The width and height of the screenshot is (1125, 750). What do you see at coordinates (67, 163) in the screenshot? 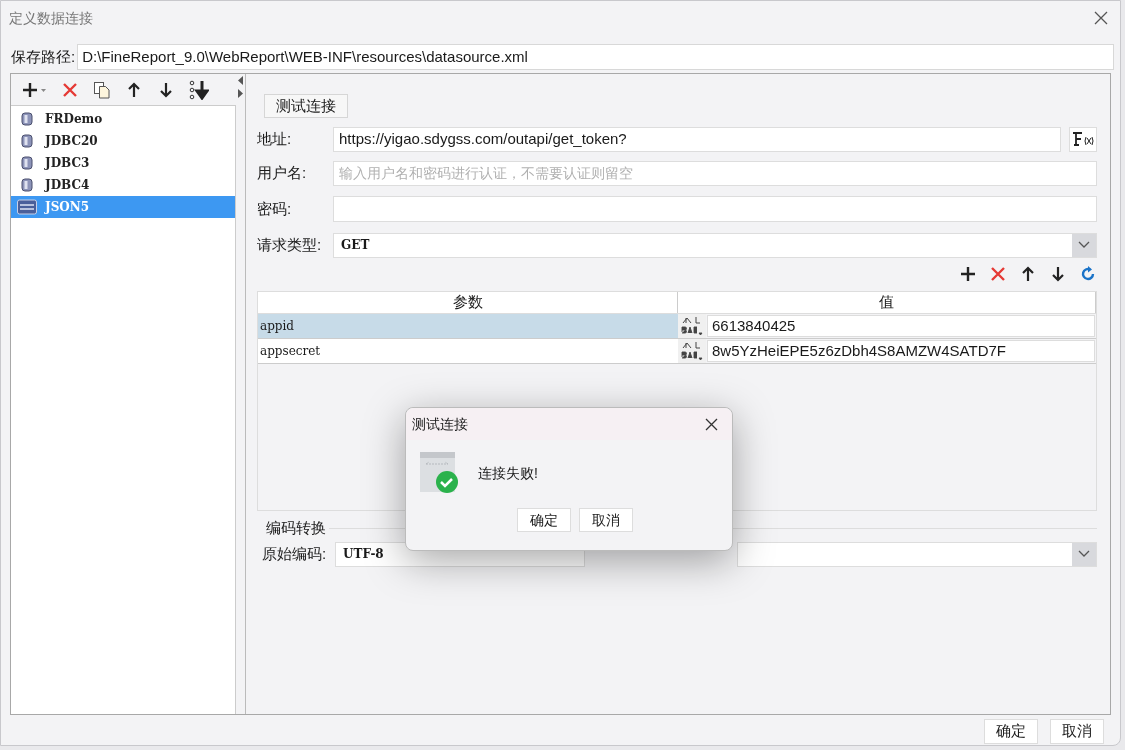
I see `connection-name: JDBC3` at bounding box center [67, 163].